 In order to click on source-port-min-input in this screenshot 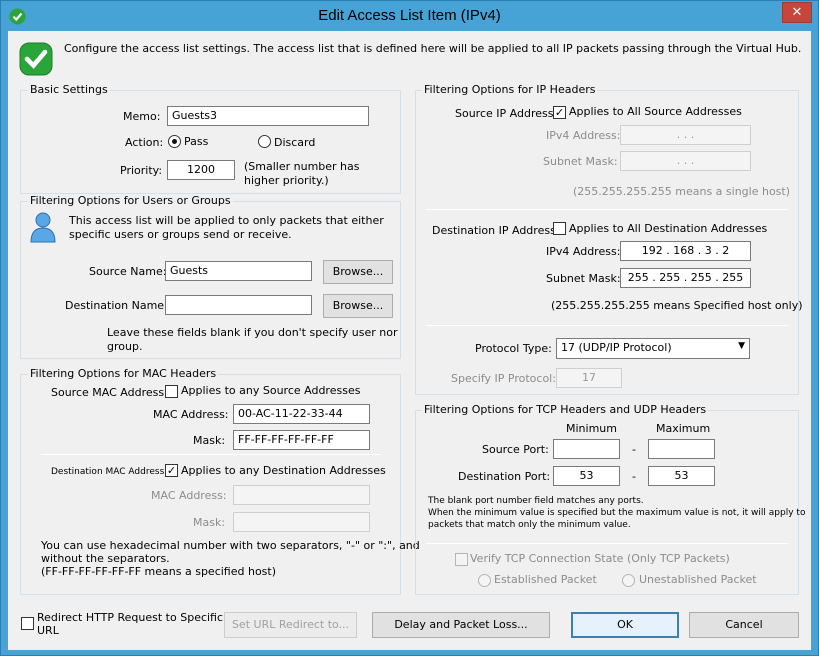, I will do `click(586, 449)`.